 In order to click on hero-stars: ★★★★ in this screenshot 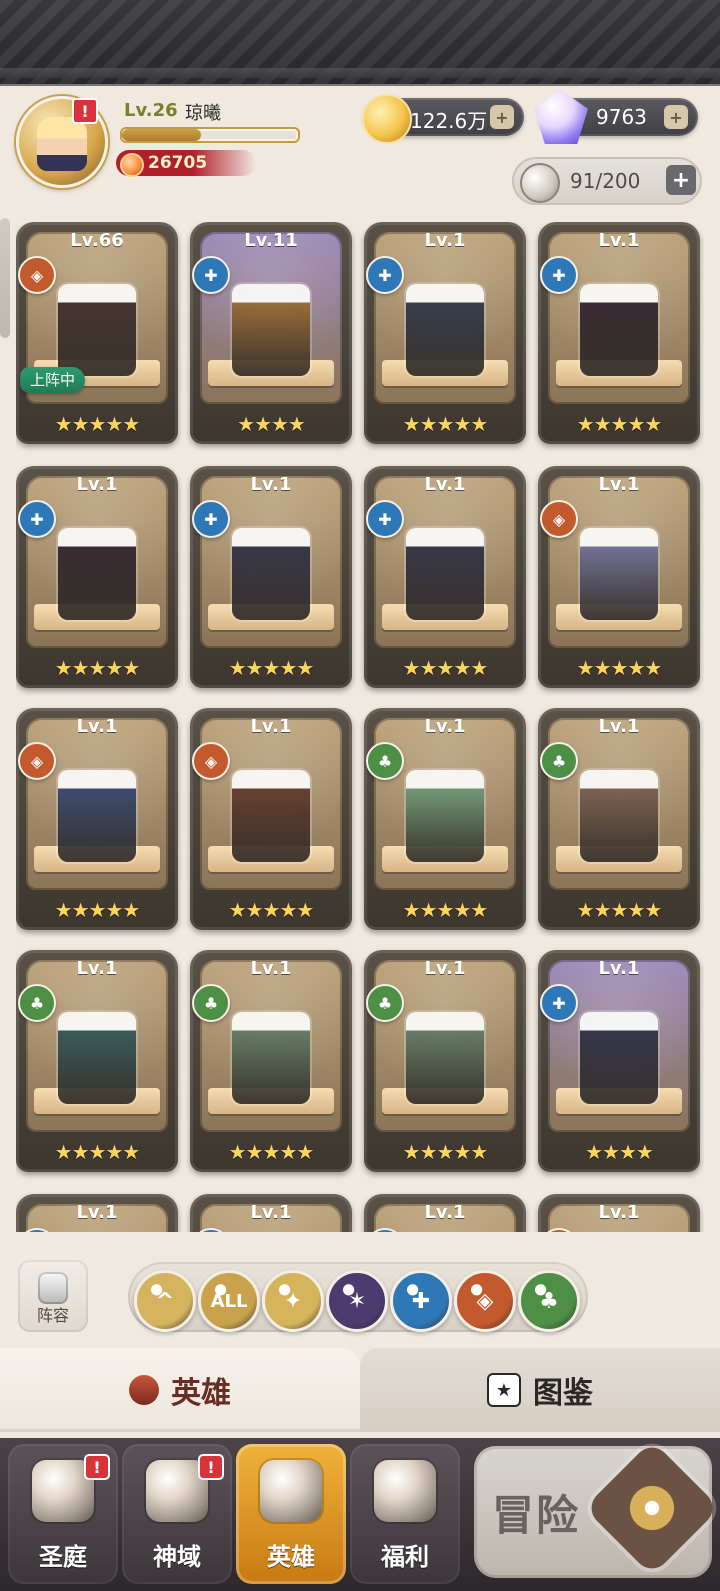, I will do `click(271, 424)`.